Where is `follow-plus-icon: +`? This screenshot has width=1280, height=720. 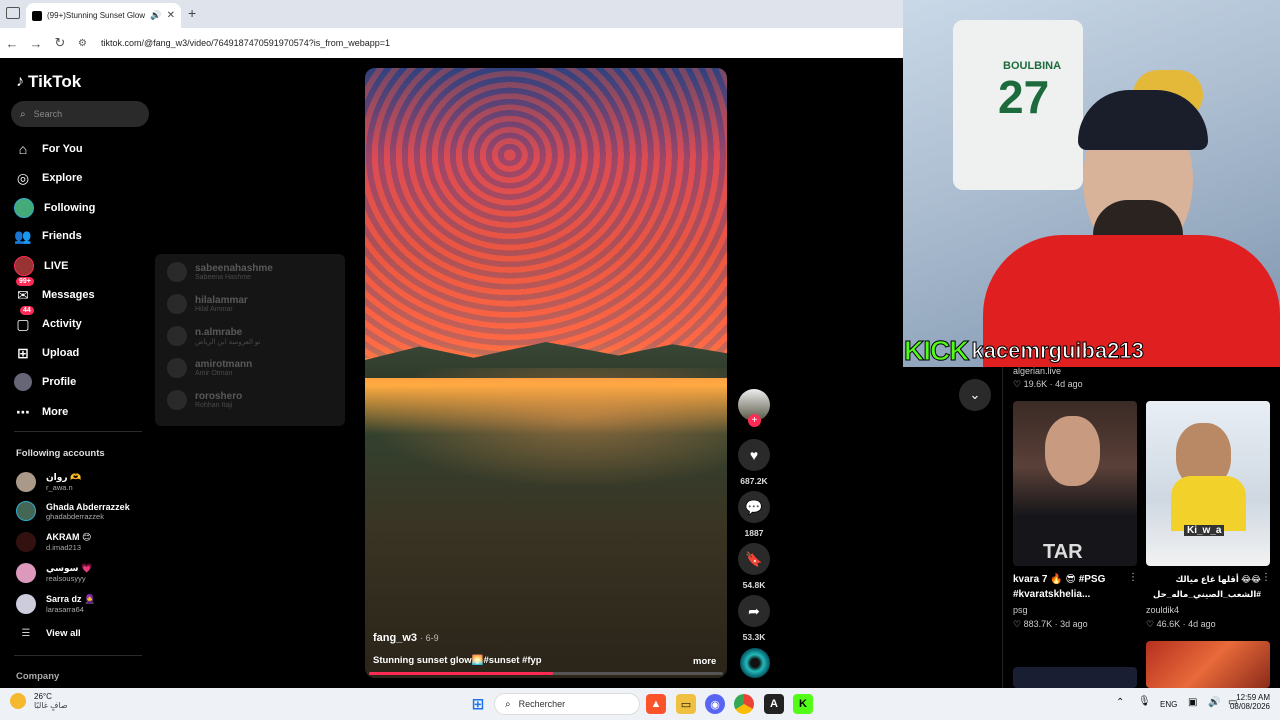
follow-plus-icon: + is located at coordinates (754, 420).